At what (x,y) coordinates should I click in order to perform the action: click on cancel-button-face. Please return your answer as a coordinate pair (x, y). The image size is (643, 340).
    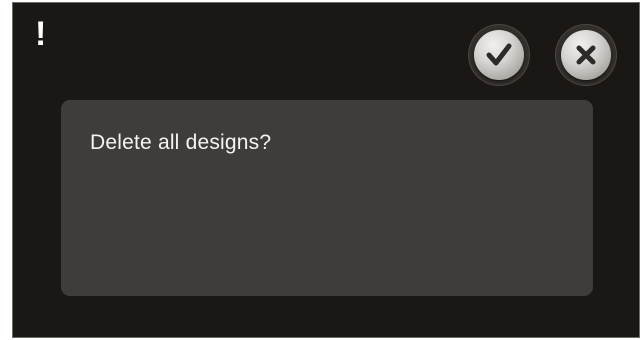
    Looking at the image, I should click on (586, 55).